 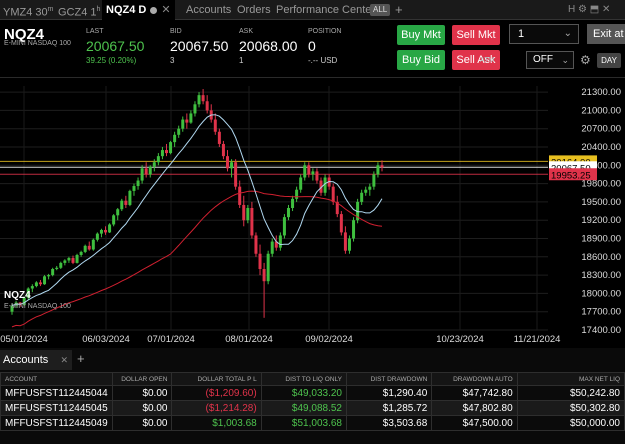 What do you see at coordinates (474, 393) in the screenshot?
I see `drawdown-auto-cell: $47,742.80` at bounding box center [474, 393].